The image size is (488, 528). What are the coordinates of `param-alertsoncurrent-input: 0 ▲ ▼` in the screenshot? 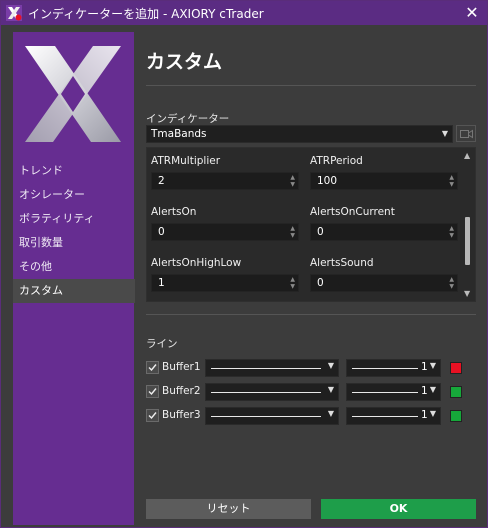 It's located at (384, 232).